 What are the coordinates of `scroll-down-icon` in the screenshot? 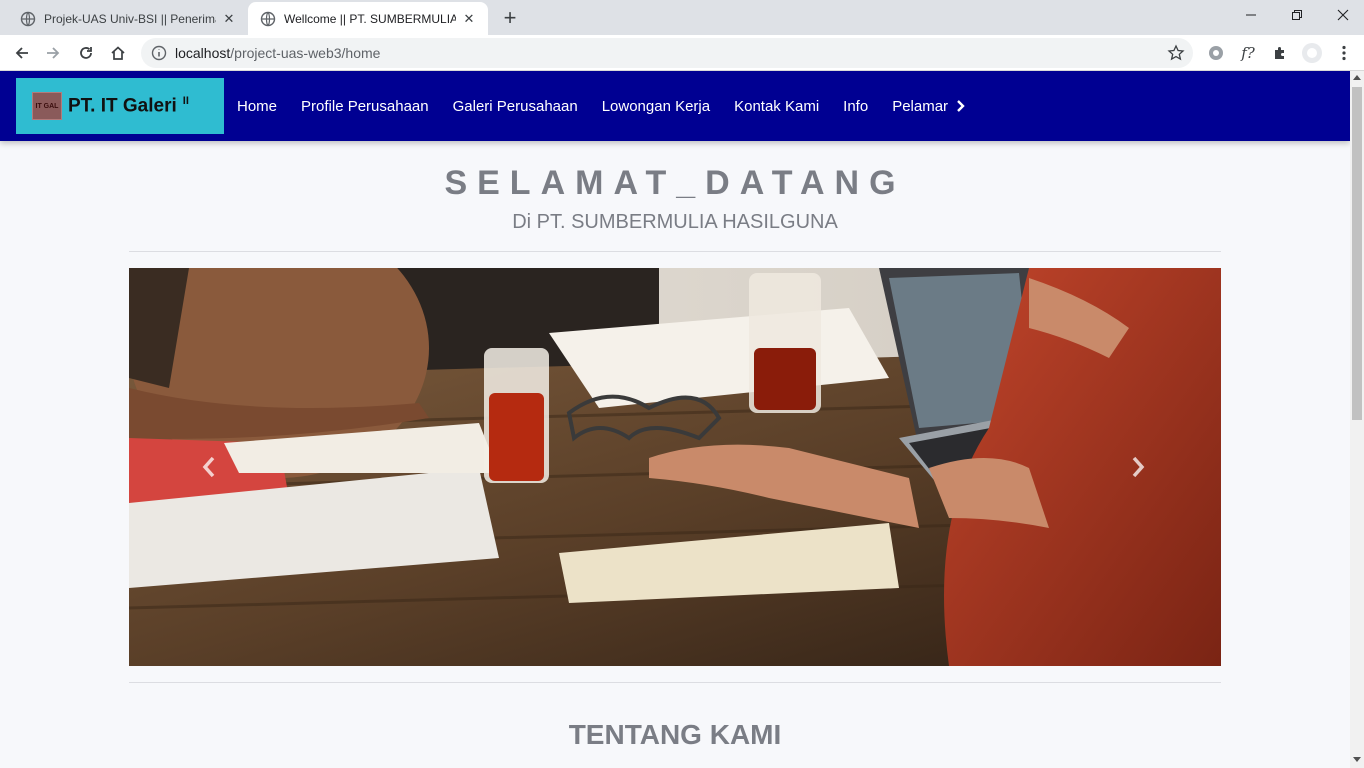 It's located at (1357, 759).